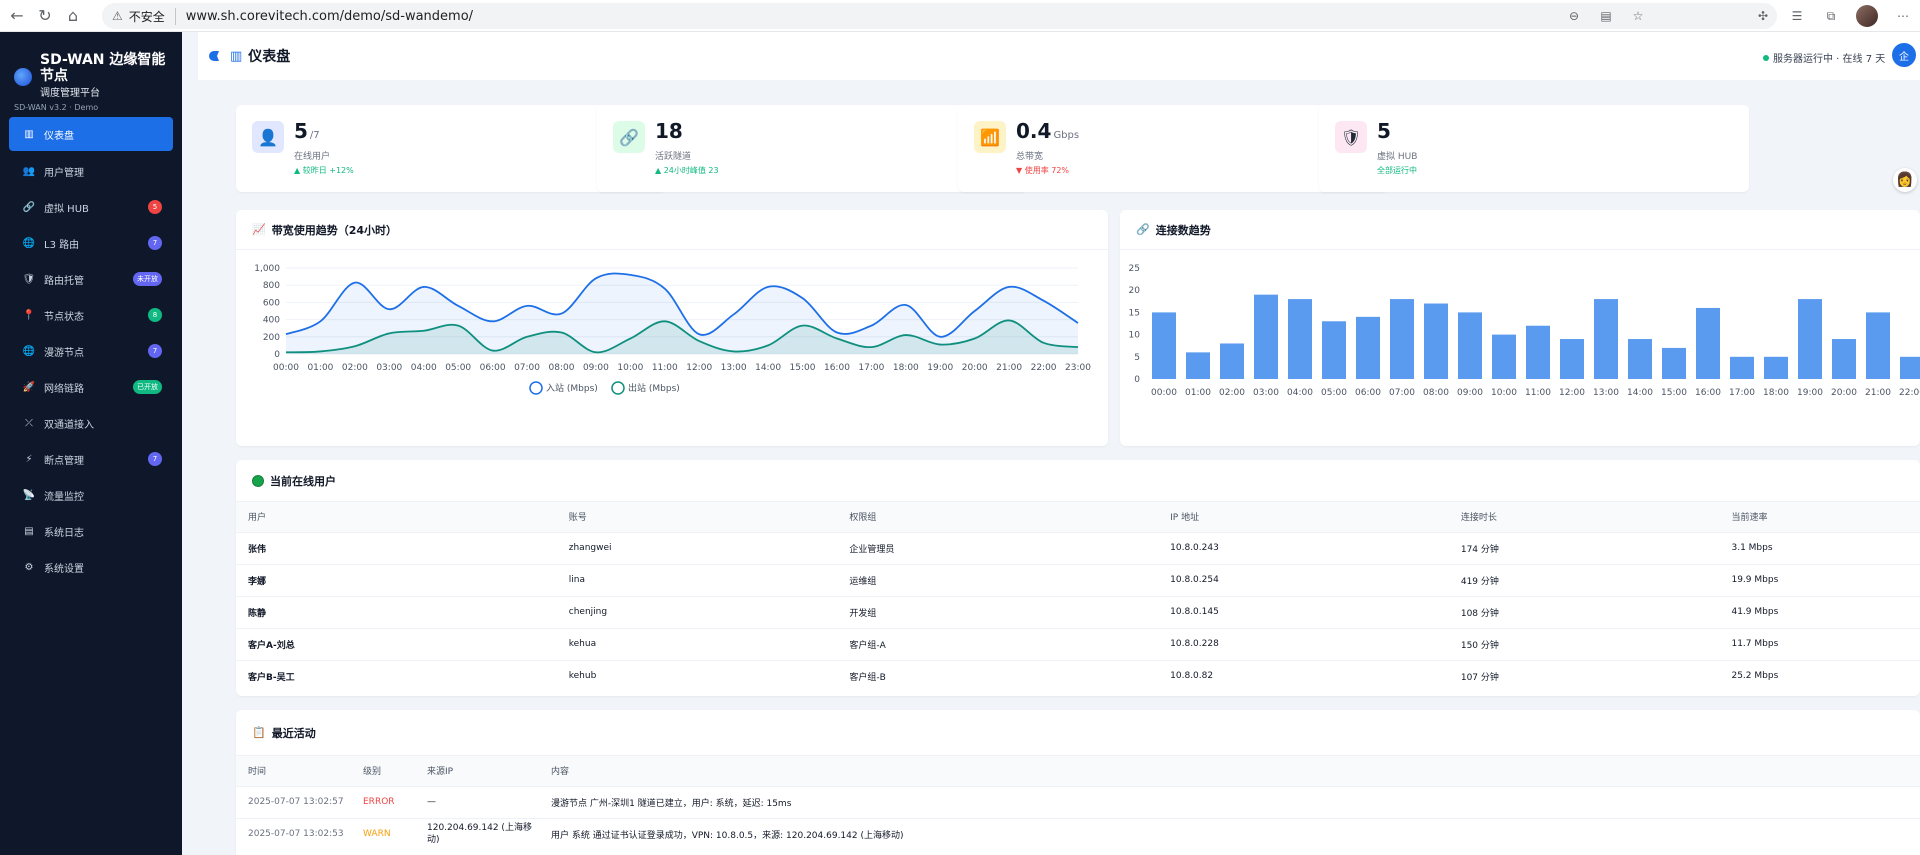 The width and height of the screenshot is (1920, 855). Describe the element at coordinates (1303, 517) in the screenshot. I see `column-header: IP 地址` at that location.